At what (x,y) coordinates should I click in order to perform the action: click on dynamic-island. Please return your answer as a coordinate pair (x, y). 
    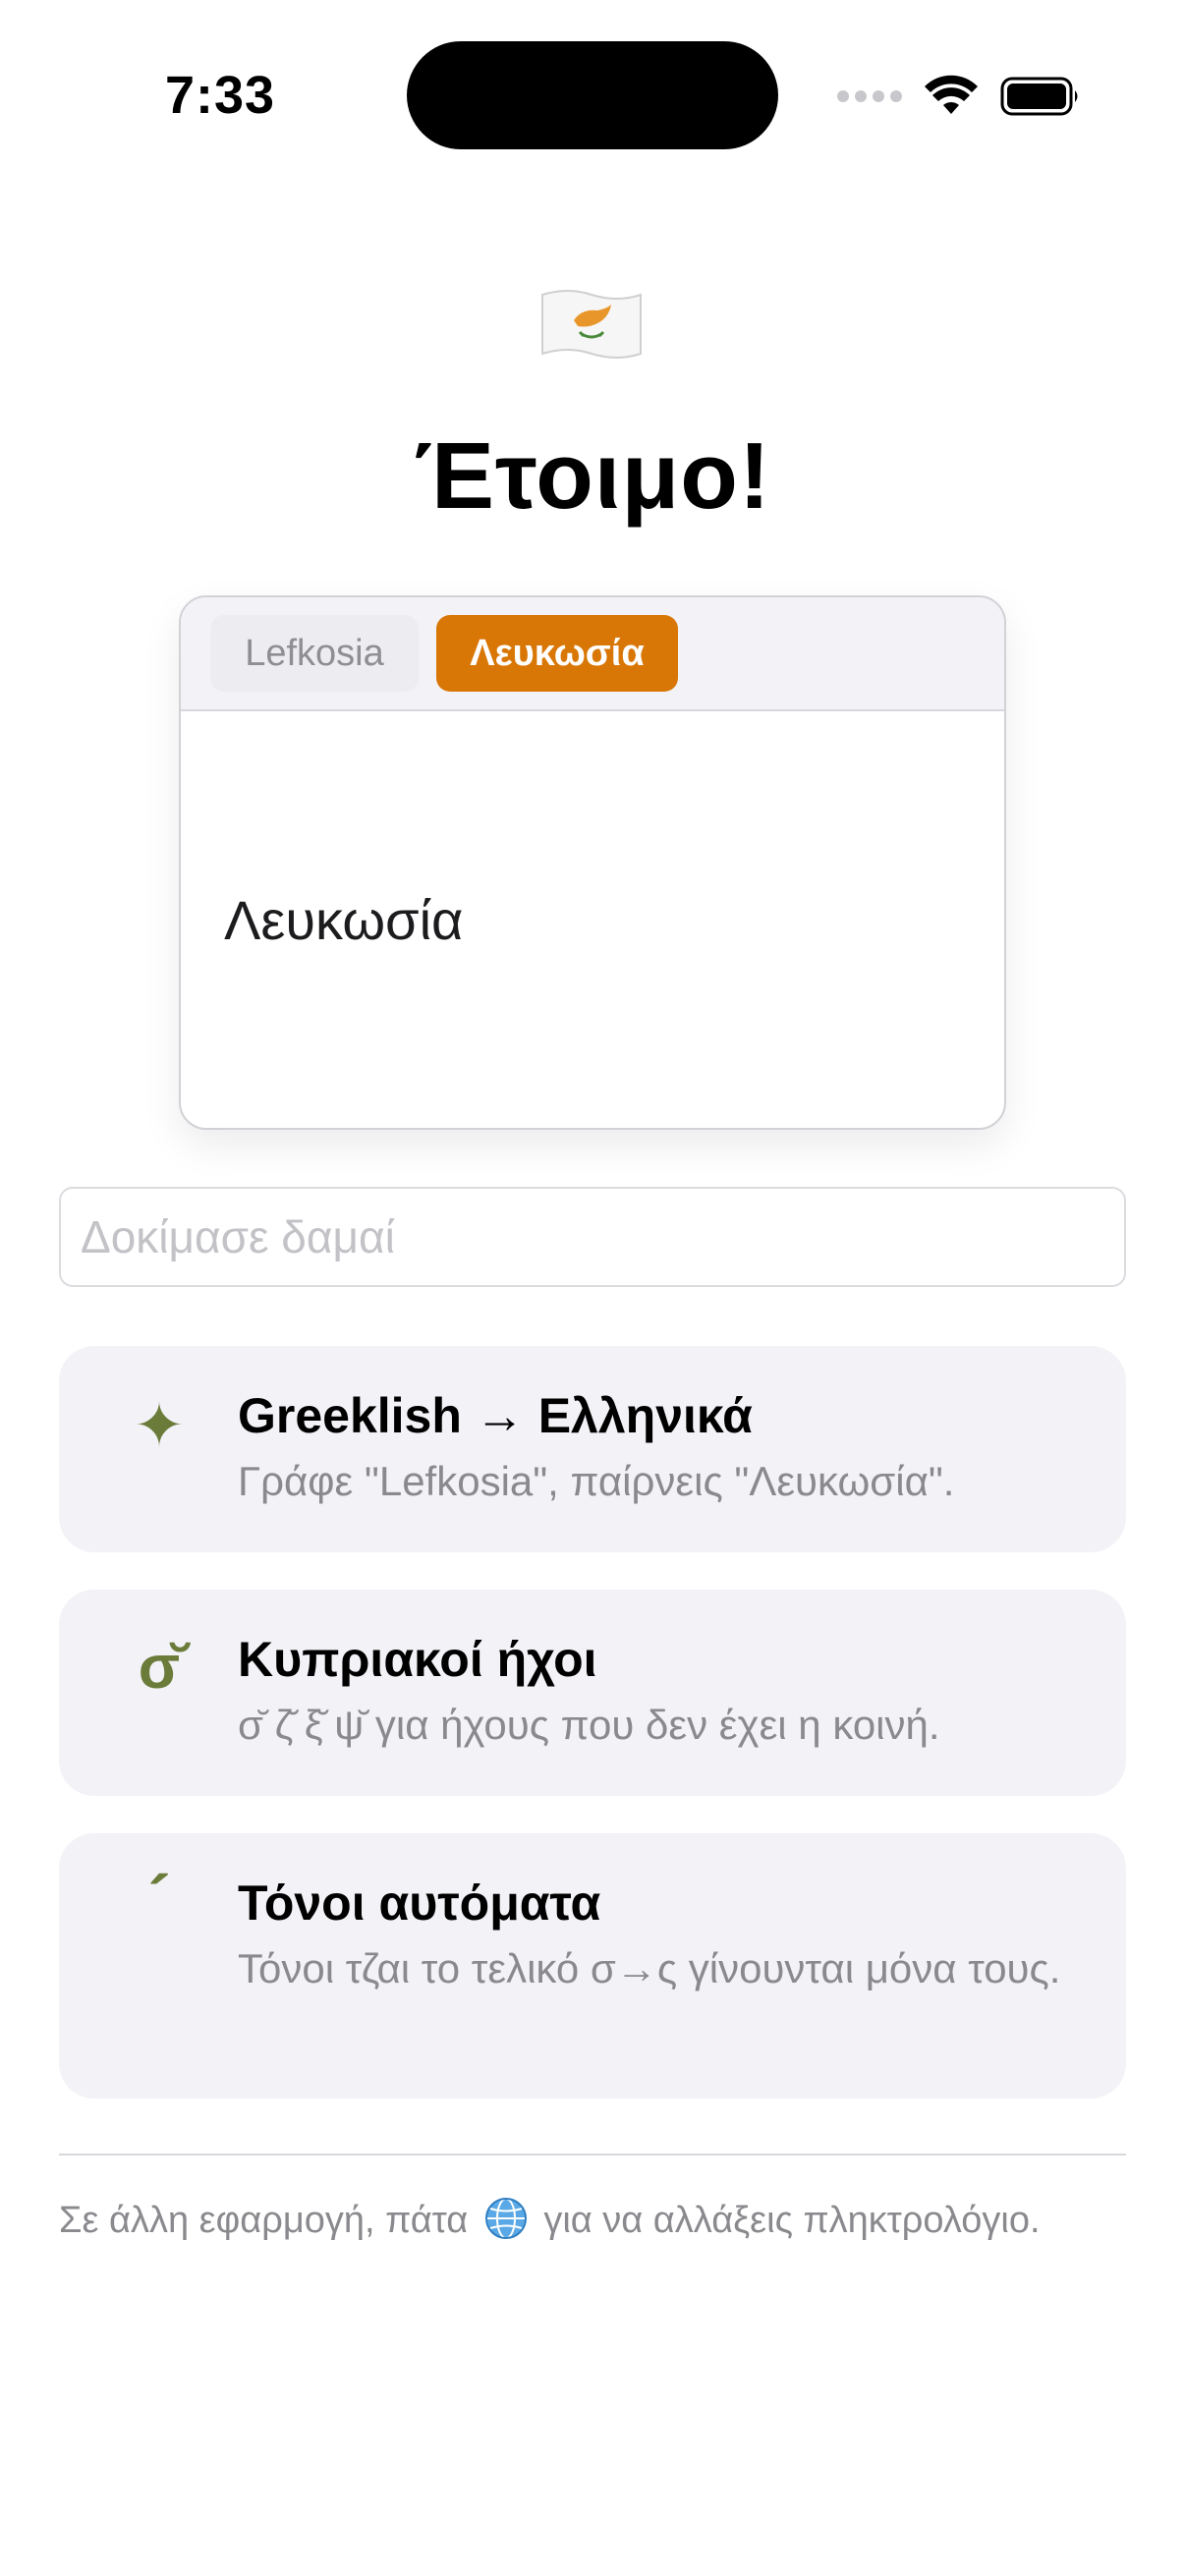
    Looking at the image, I should click on (592, 95).